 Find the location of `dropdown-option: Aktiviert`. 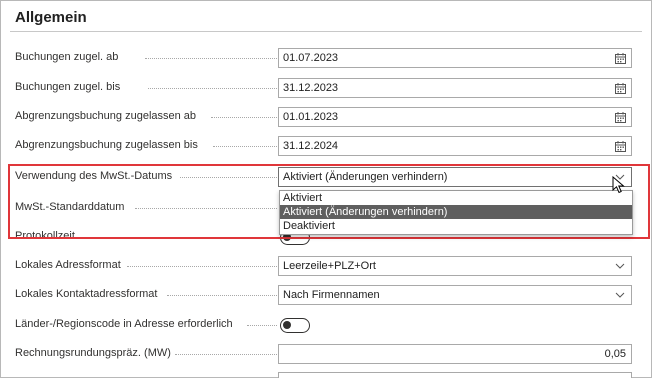

dropdown-option: Aktiviert is located at coordinates (456, 198).